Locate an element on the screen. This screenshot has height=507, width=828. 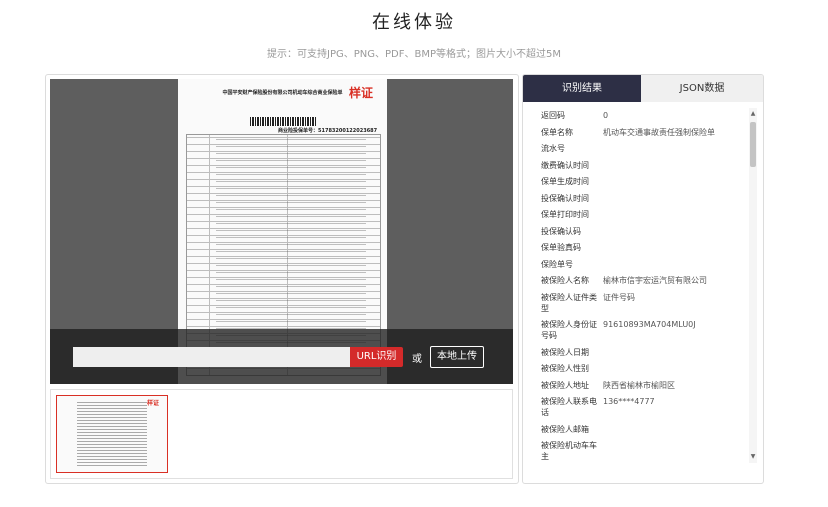
result-field-row: 返回码 0 is located at coordinates (643, 115).